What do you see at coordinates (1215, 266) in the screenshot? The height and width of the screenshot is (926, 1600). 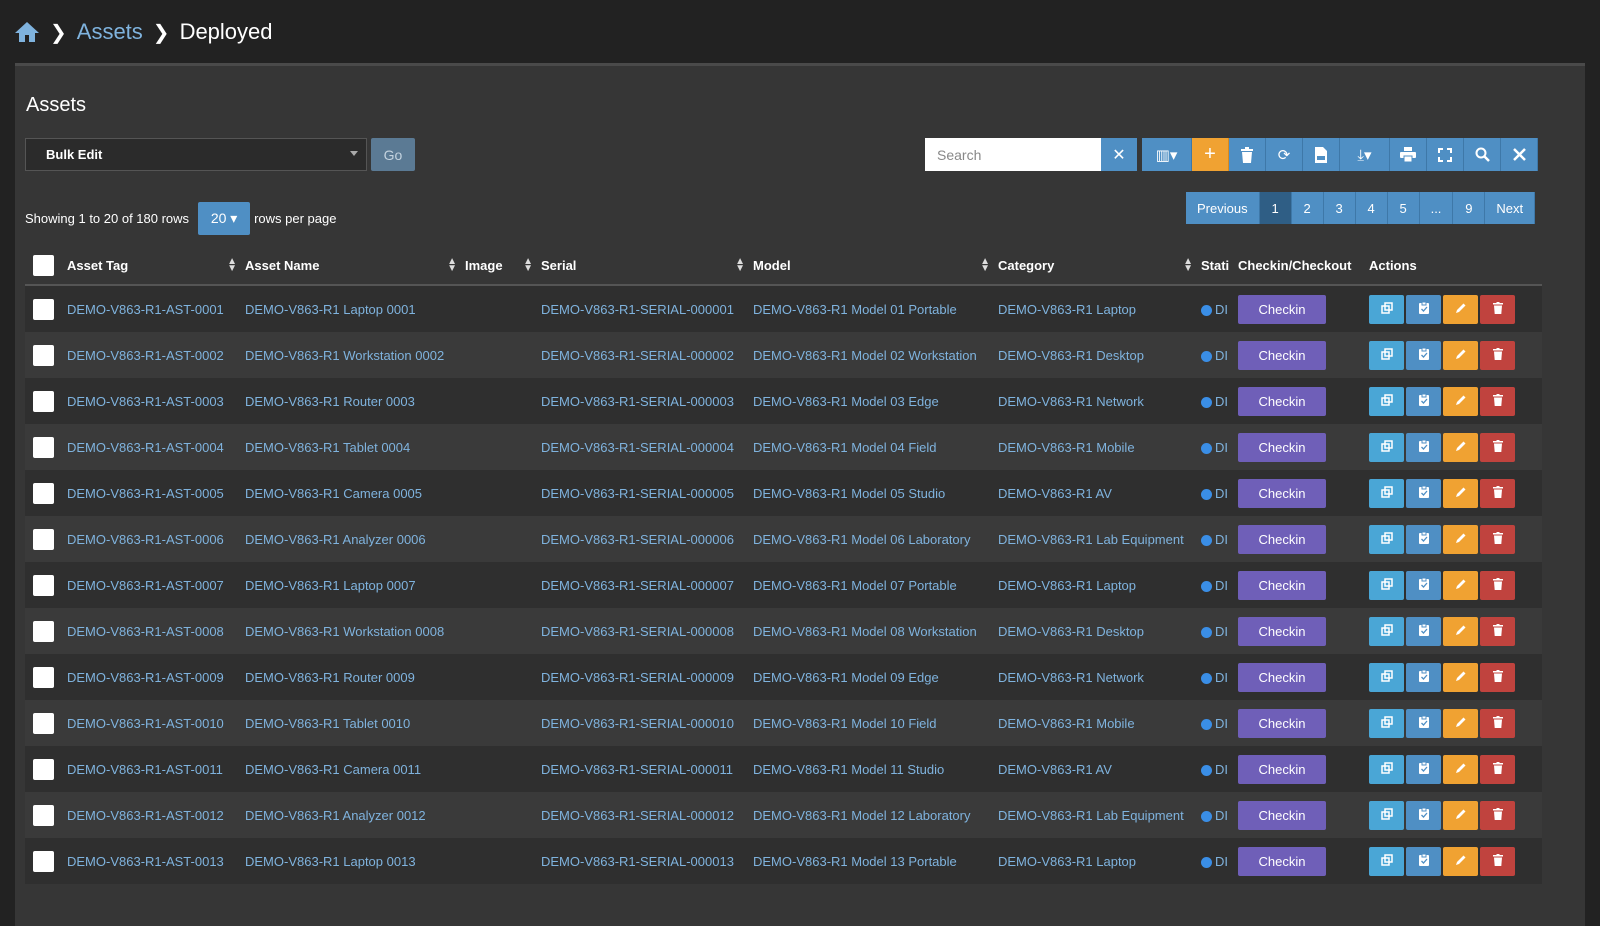 I see `column-status: Stati` at bounding box center [1215, 266].